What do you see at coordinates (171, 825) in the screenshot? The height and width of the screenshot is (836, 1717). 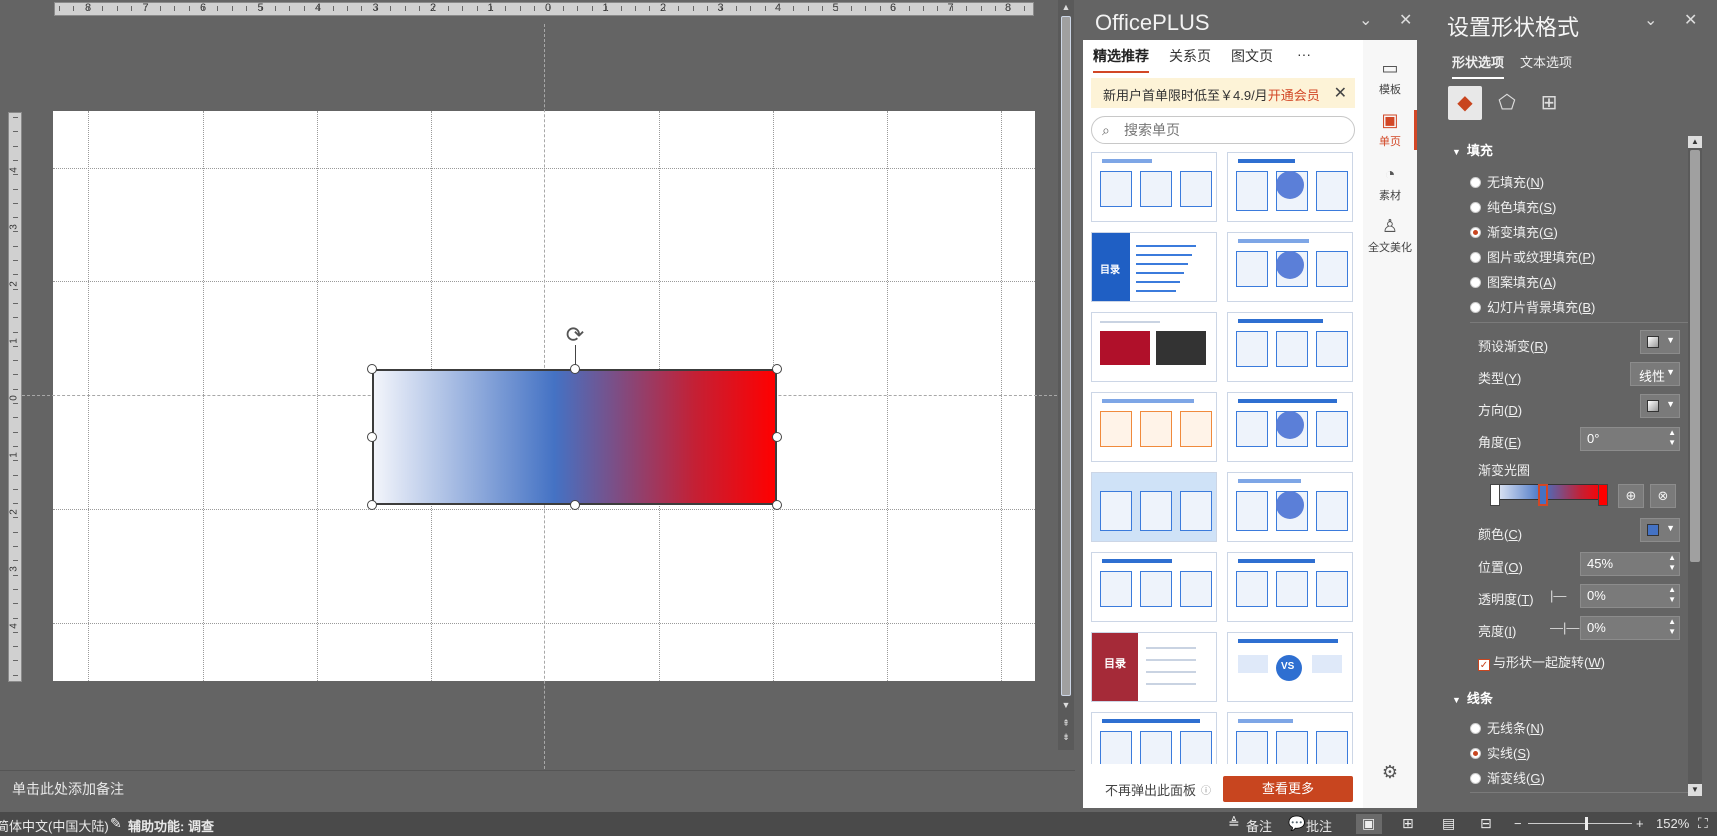 I see `accessibility-status: 辅助功能: 调查` at bounding box center [171, 825].